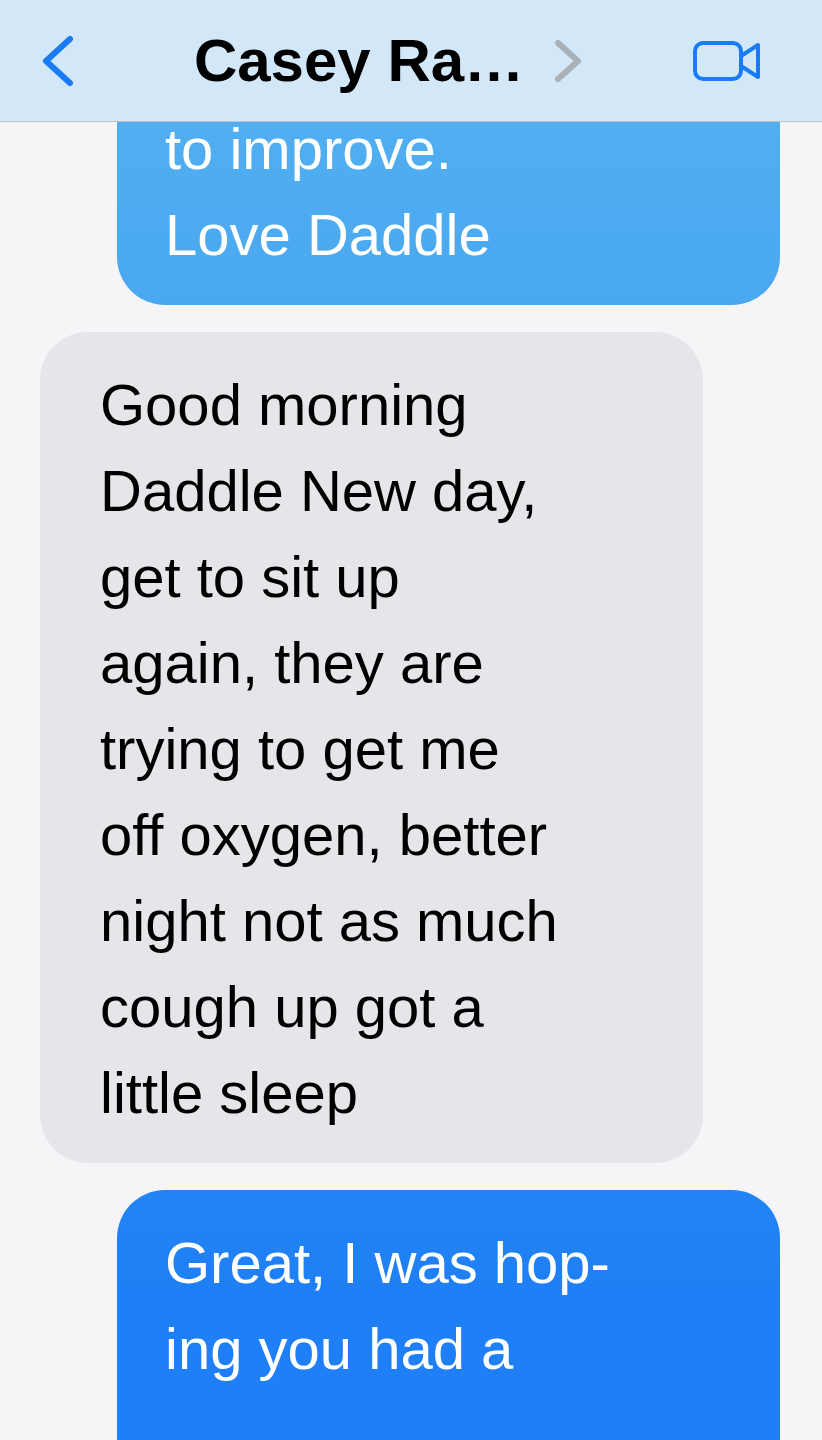  Describe the element at coordinates (448, 1315) in the screenshot. I see `sent-message: Great, I was hop- ing you had a` at that location.